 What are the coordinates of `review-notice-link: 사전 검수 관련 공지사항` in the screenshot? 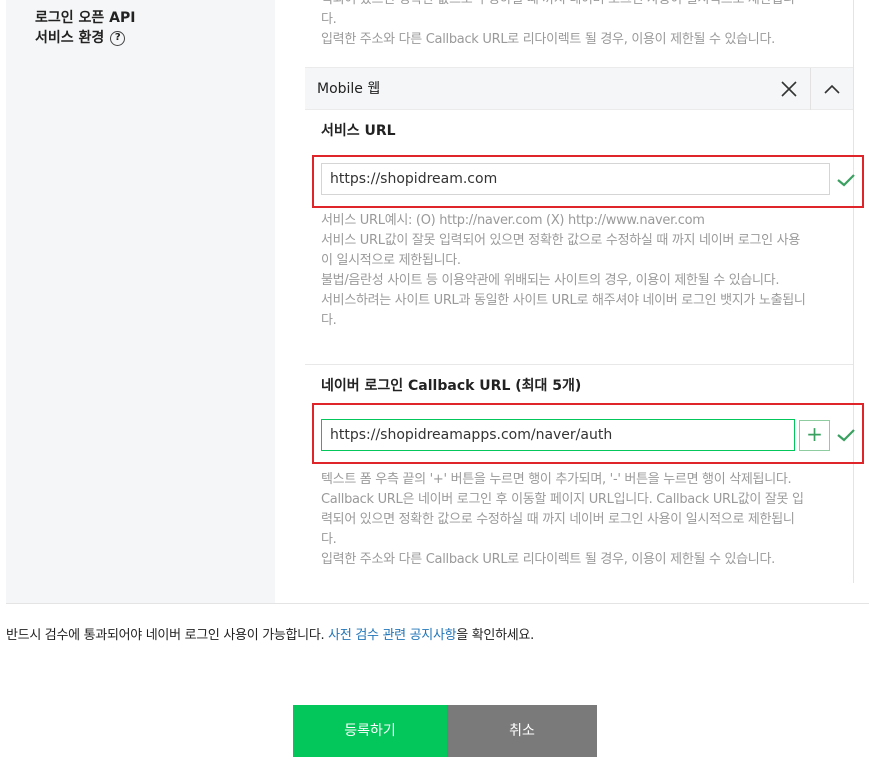 It's located at (392, 635).